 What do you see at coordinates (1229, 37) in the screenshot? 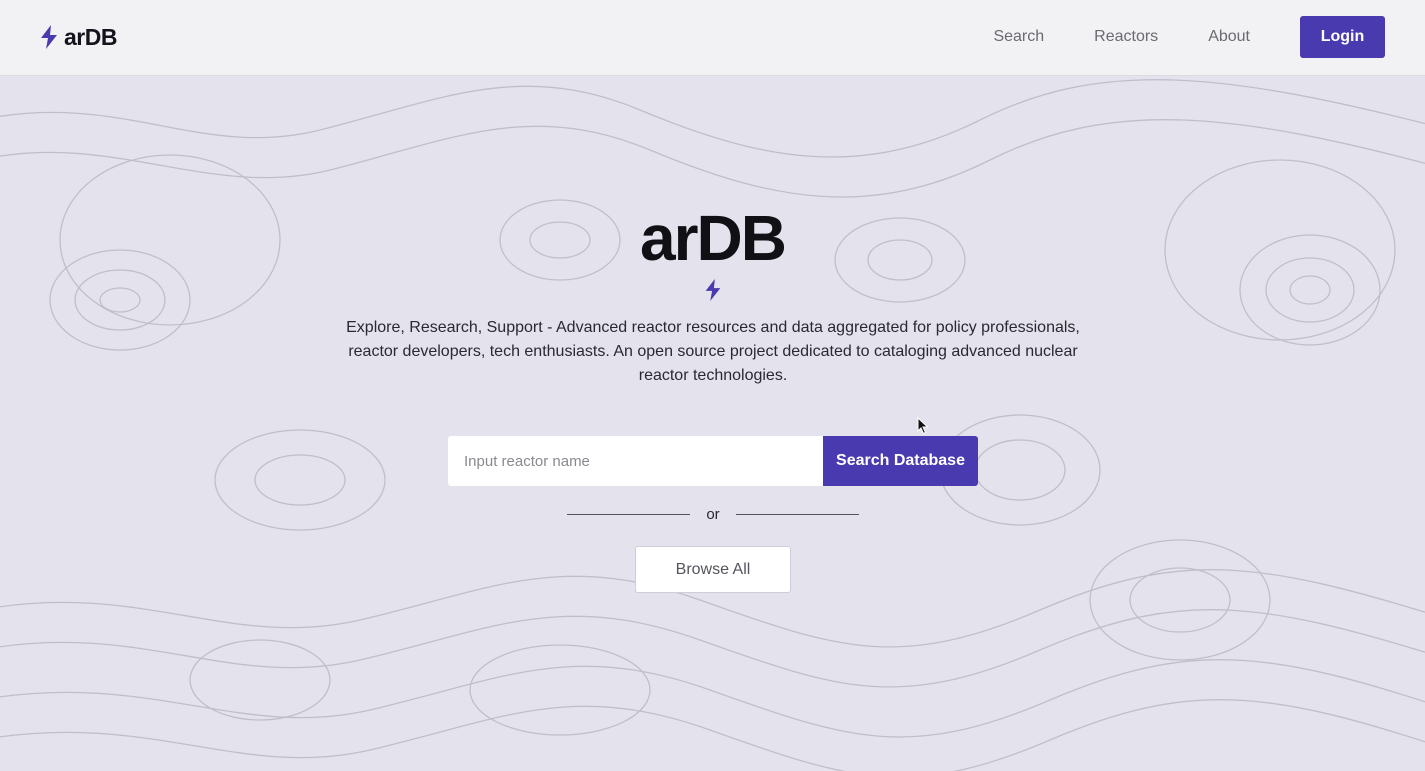
I see `nav-link-about: About` at bounding box center [1229, 37].